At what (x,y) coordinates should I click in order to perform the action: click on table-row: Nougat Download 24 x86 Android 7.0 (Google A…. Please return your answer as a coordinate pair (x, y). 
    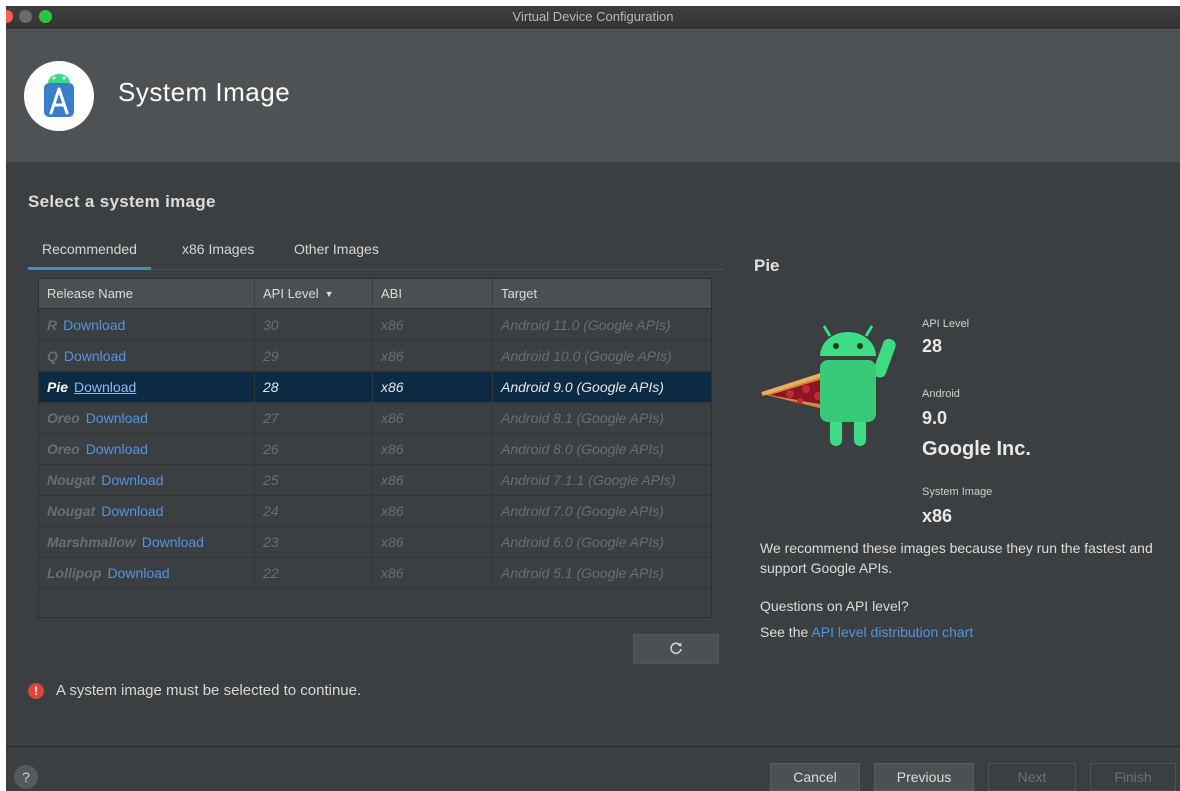
    Looking at the image, I should click on (375, 511).